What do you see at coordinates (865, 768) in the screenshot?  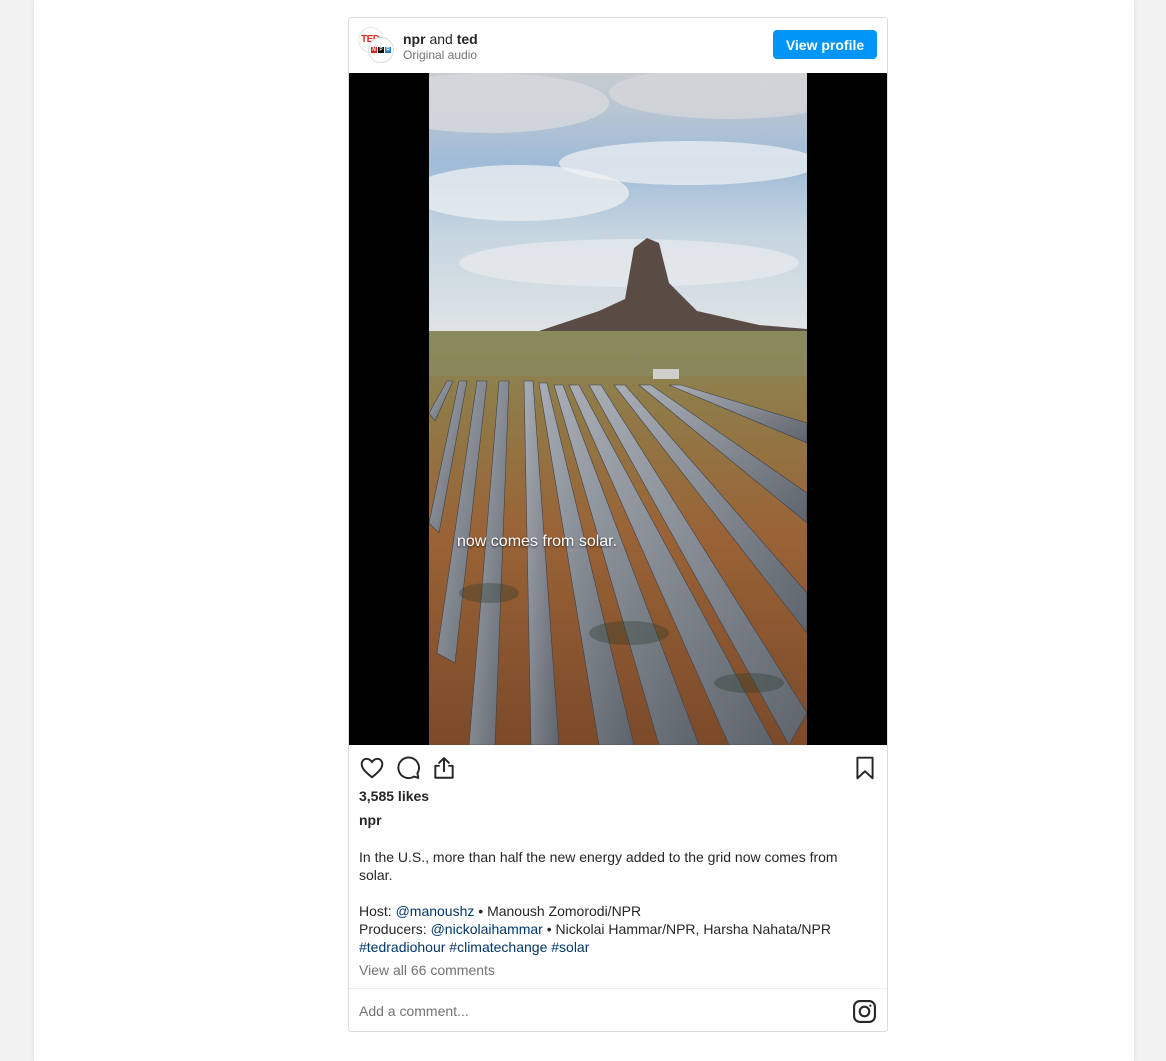 I see `bookmark-icon` at bounding box center [865, 768].